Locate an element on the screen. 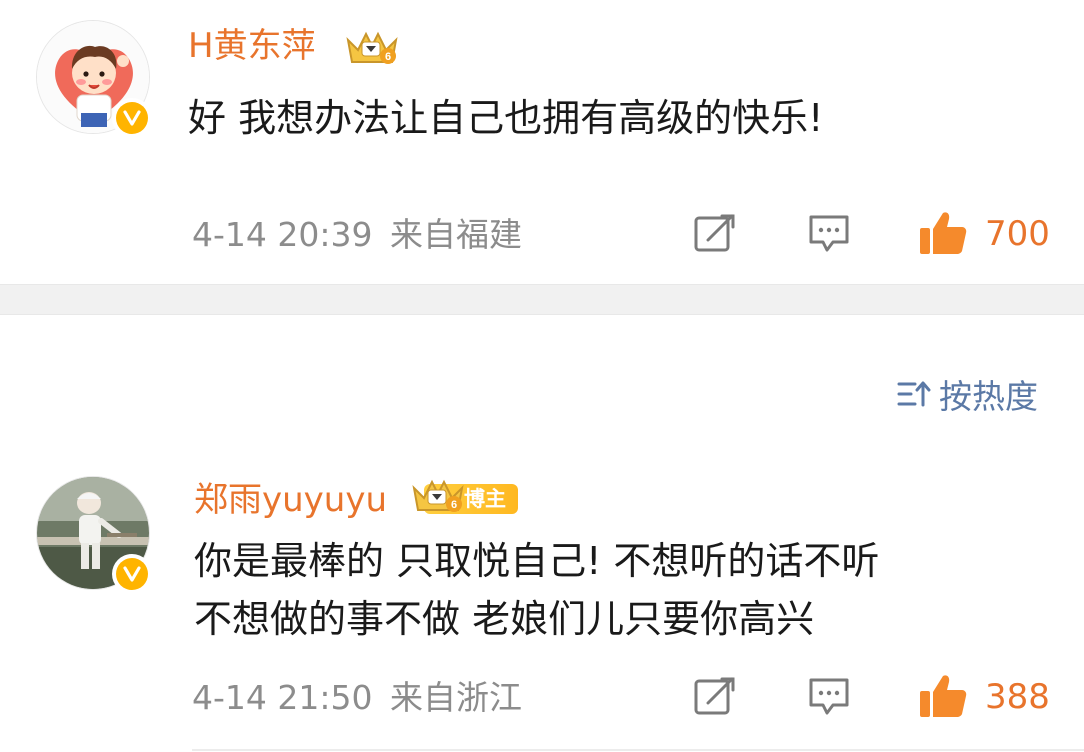  comment-text: 好 我想办法让自己也拥有高级的快乐! is located at coordinates (506, 118).